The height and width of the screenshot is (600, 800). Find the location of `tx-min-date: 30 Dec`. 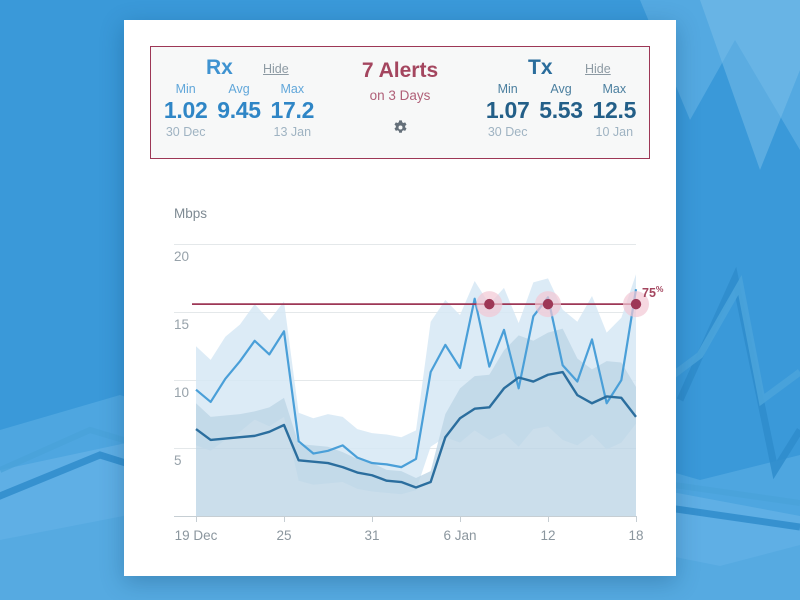

tx-min-date: 30 Dec is located at coordinates (507, 132).